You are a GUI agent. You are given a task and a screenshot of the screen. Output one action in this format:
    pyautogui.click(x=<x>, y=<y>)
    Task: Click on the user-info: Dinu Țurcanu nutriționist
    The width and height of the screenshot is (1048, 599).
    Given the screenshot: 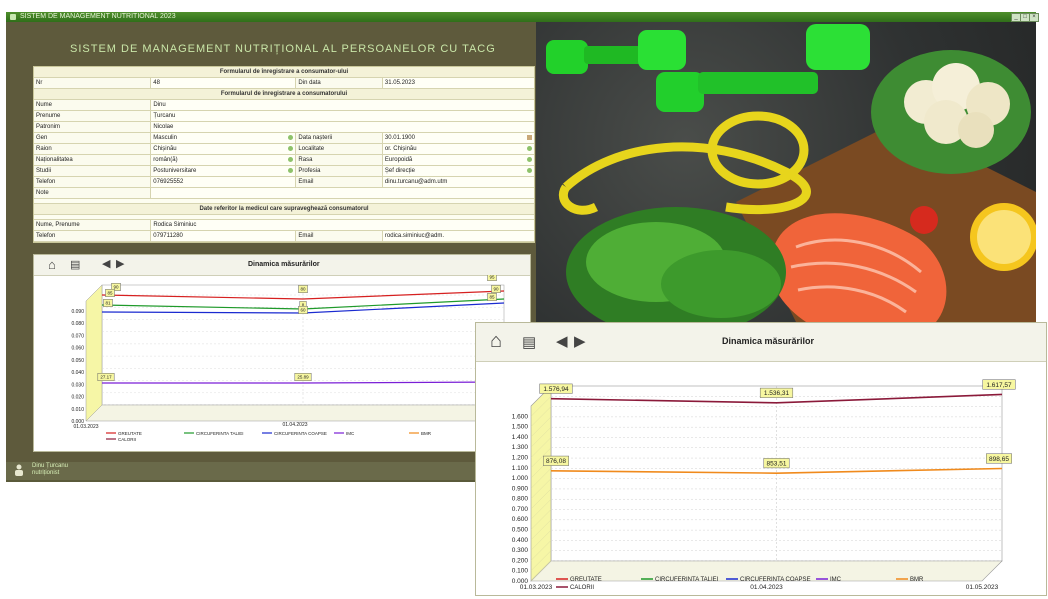 What is the action you would take?
    pyautogui.click(x=50, y=470)
    